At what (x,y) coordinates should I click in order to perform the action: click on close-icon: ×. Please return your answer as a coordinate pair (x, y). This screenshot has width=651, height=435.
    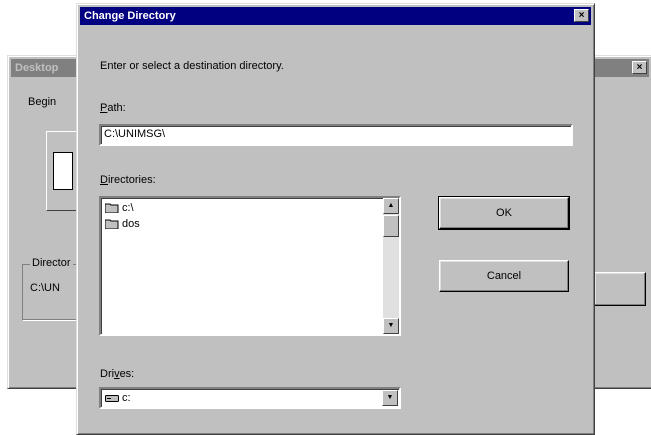
    Looking at the image, I should click on (581, 15).